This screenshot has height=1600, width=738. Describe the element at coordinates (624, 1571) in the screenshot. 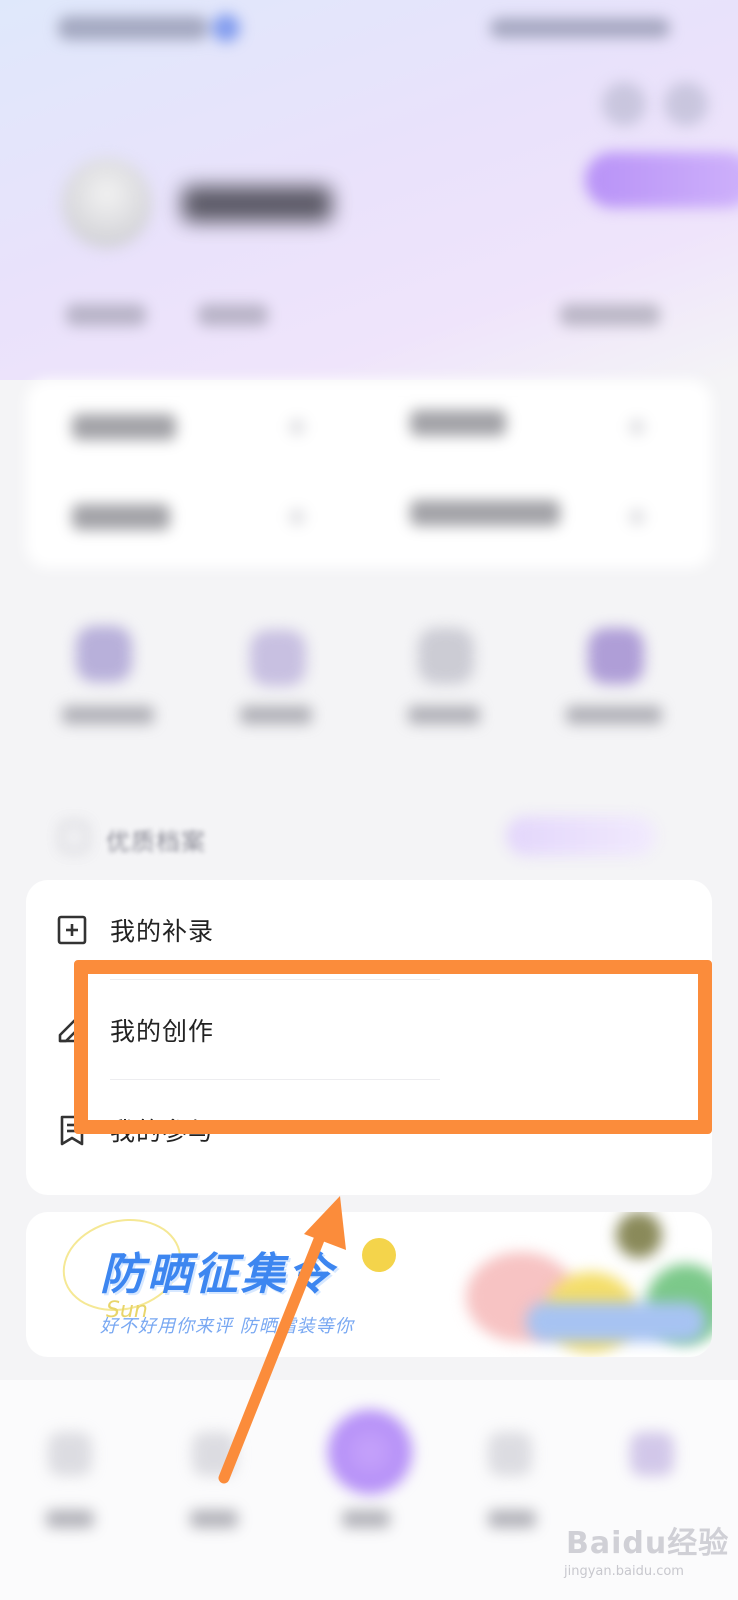

I see `watermark-url: jingyan.baidu.com` at that location.